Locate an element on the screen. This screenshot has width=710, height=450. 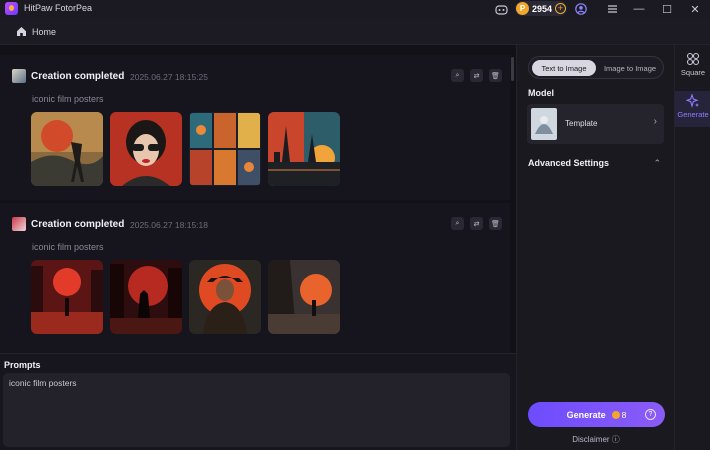
chevron-up-icon: ⌃ is located at coordinates (657, 163).